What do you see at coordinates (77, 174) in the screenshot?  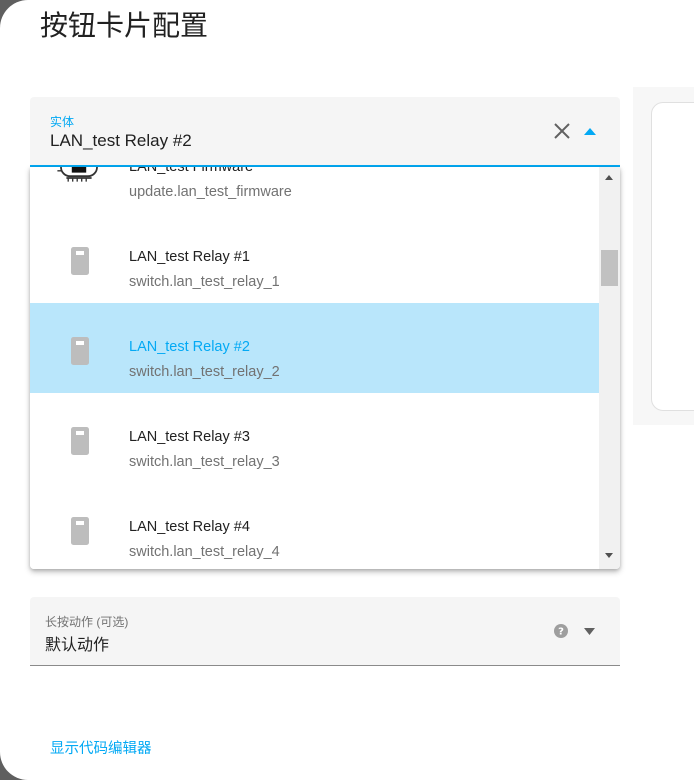 I see `firmware-house-icon` at bounding box center [77, 174].